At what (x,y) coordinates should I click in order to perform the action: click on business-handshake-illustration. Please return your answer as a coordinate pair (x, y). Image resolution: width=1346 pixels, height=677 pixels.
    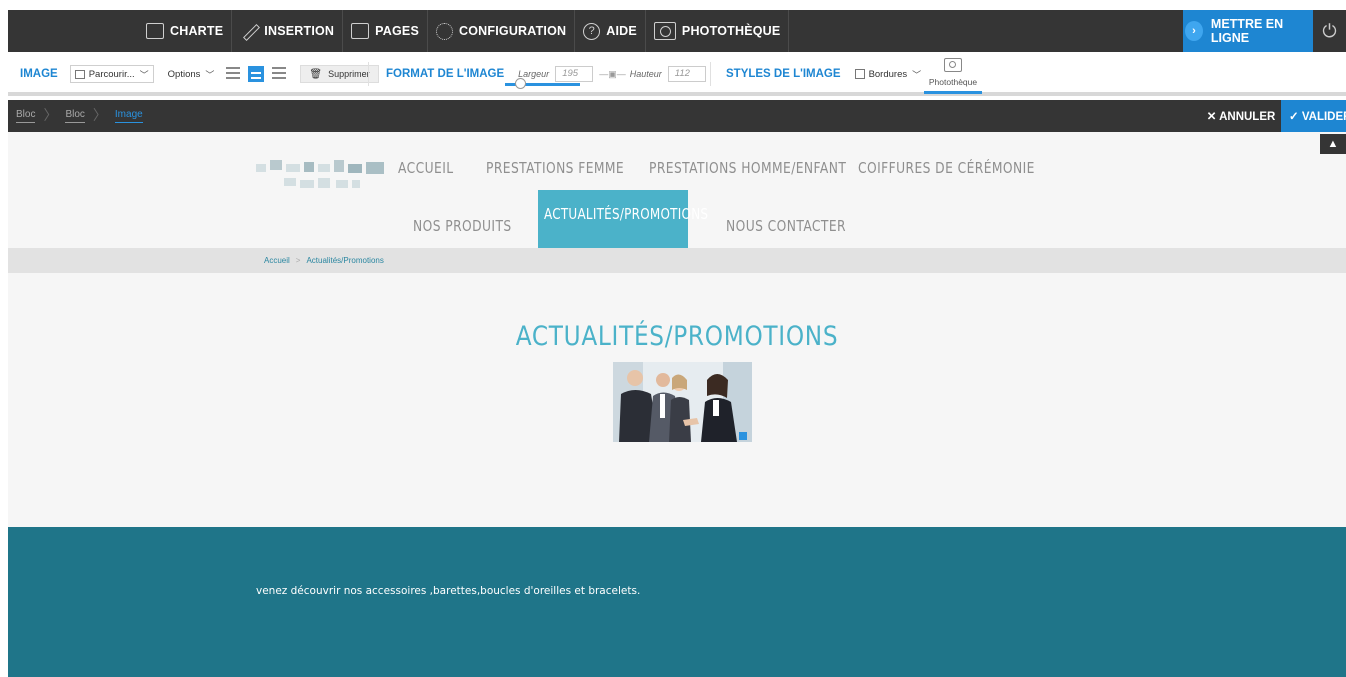
    Looking at the image, I should click on (682, 402).